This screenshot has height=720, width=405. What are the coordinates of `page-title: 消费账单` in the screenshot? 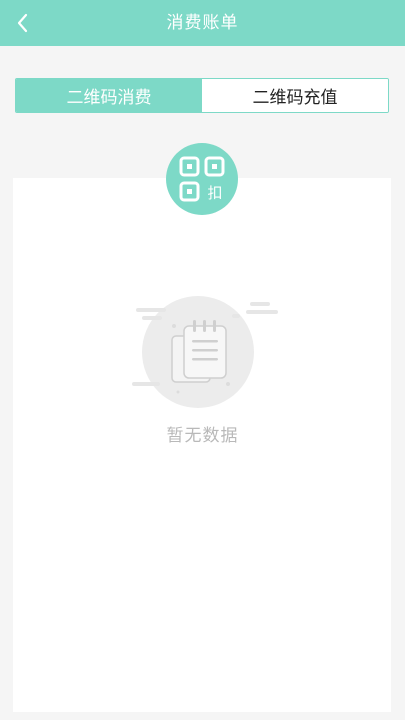 It's located at (202, 23).